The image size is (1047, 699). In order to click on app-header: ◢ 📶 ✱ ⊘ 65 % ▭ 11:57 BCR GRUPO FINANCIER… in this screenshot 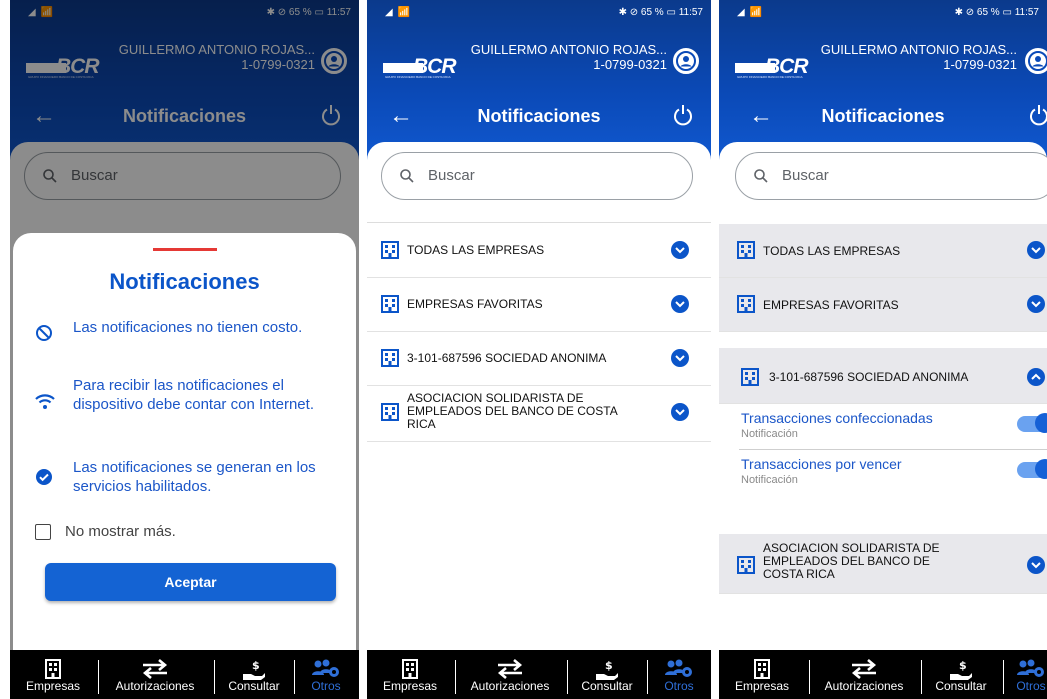, I will do `click(883, 80)`.